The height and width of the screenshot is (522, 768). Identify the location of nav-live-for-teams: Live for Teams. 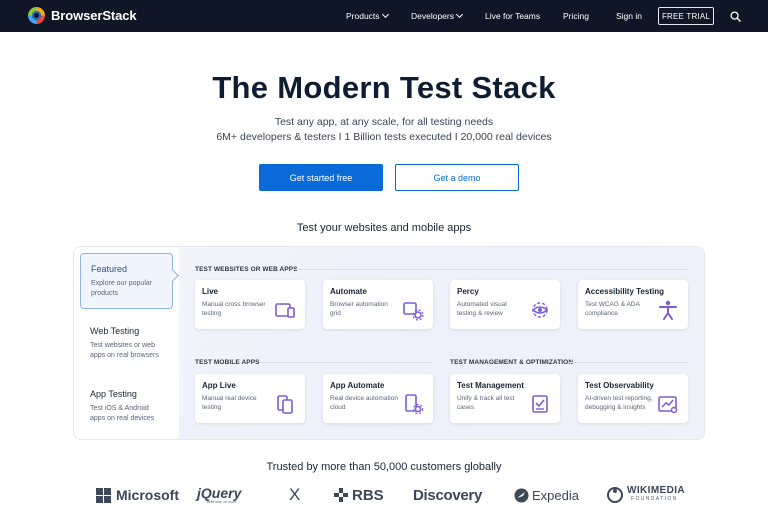
(512, 16).